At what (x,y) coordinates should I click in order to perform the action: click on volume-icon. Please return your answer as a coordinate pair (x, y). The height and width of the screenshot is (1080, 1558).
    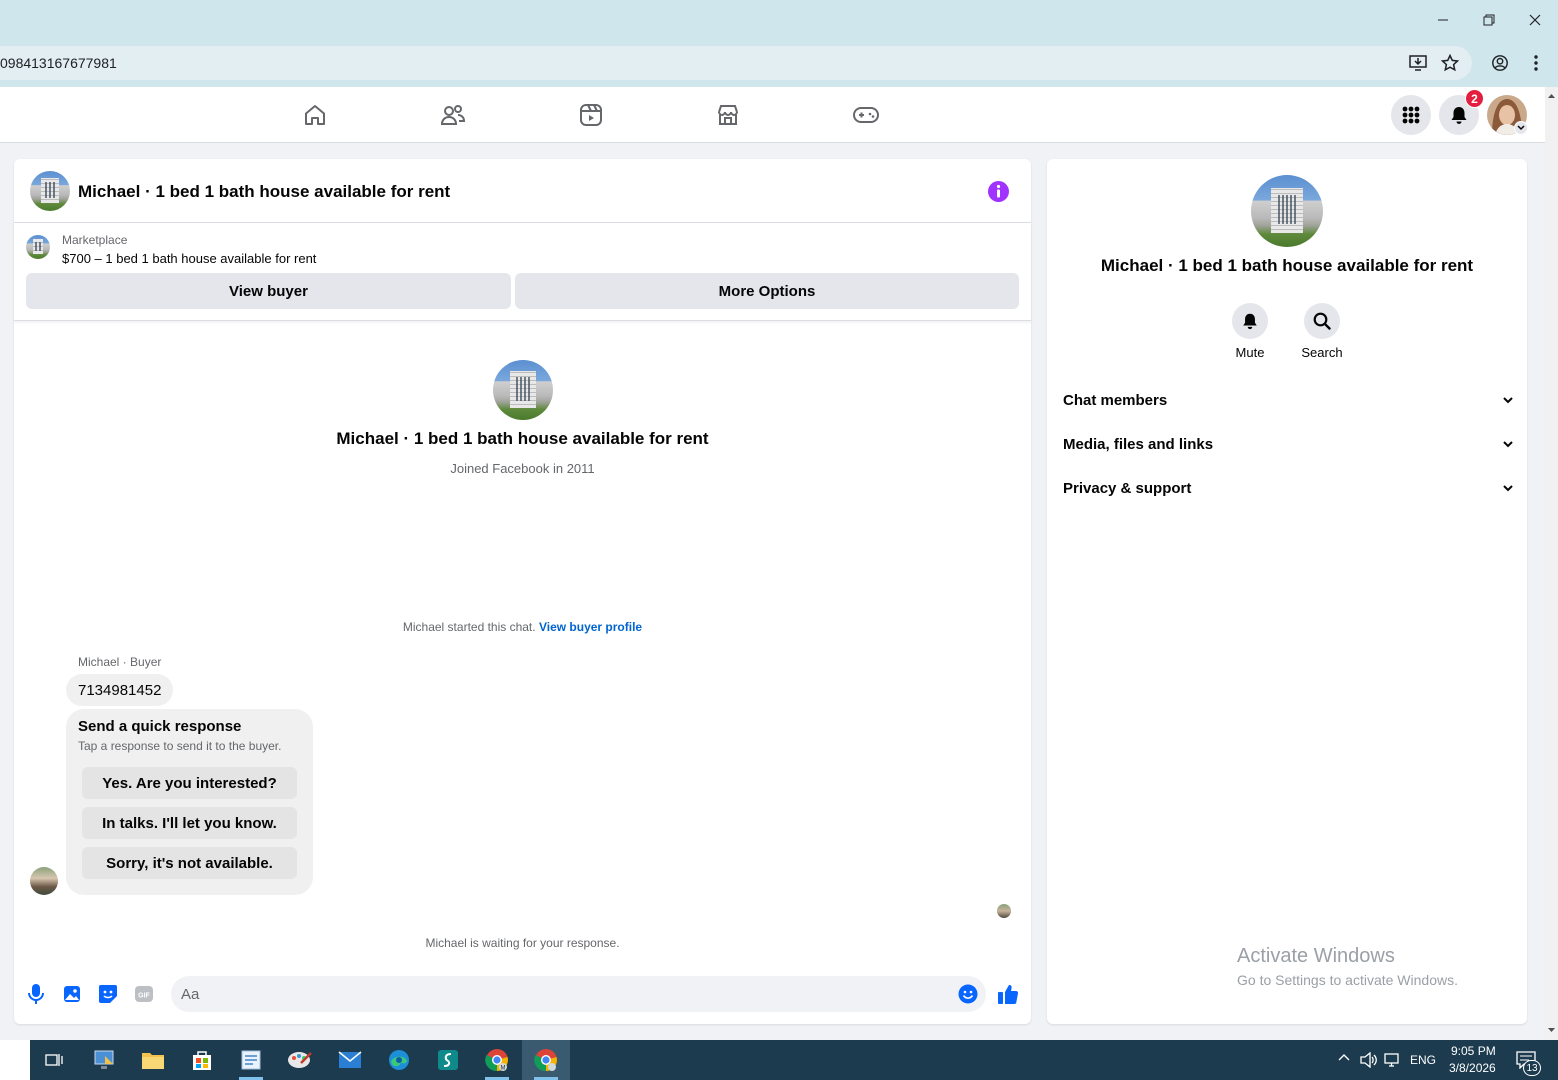
    Looking at the image, I should click on (1369, 1060).